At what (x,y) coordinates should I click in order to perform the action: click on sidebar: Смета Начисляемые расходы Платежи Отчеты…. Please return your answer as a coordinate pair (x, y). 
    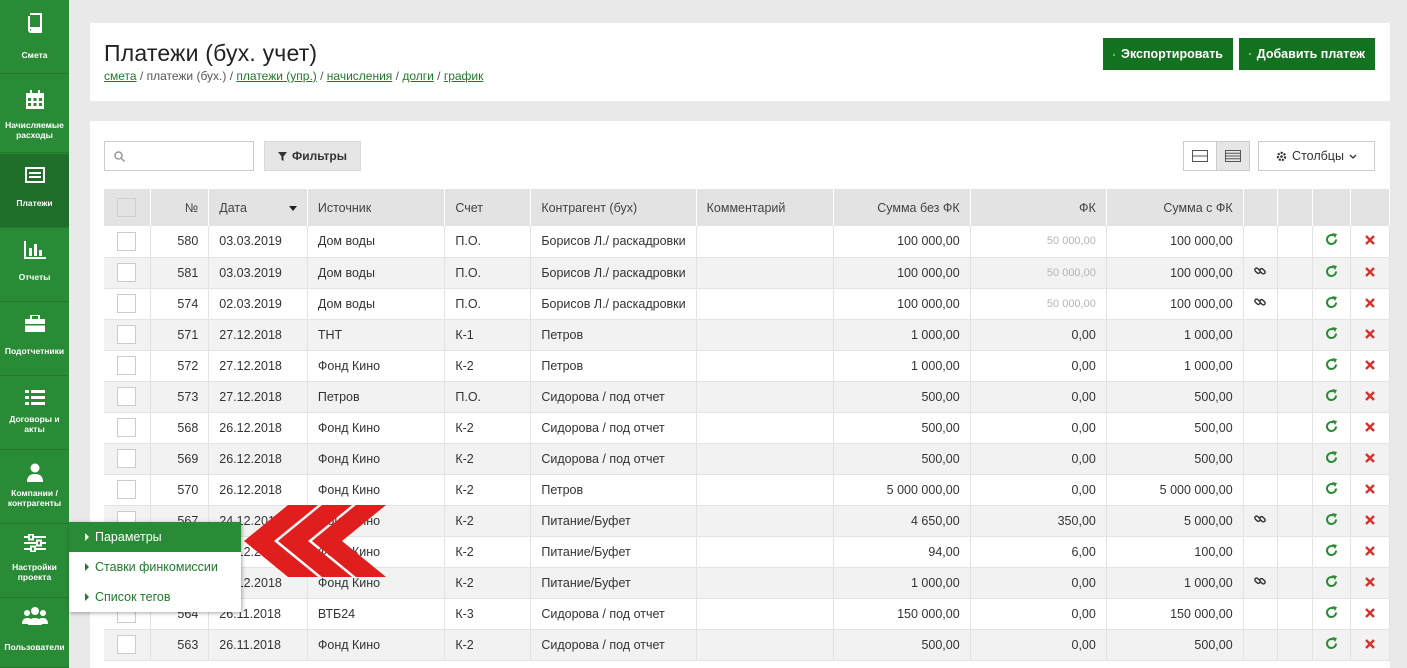
    Looking at the image, I should click on (34, 334).